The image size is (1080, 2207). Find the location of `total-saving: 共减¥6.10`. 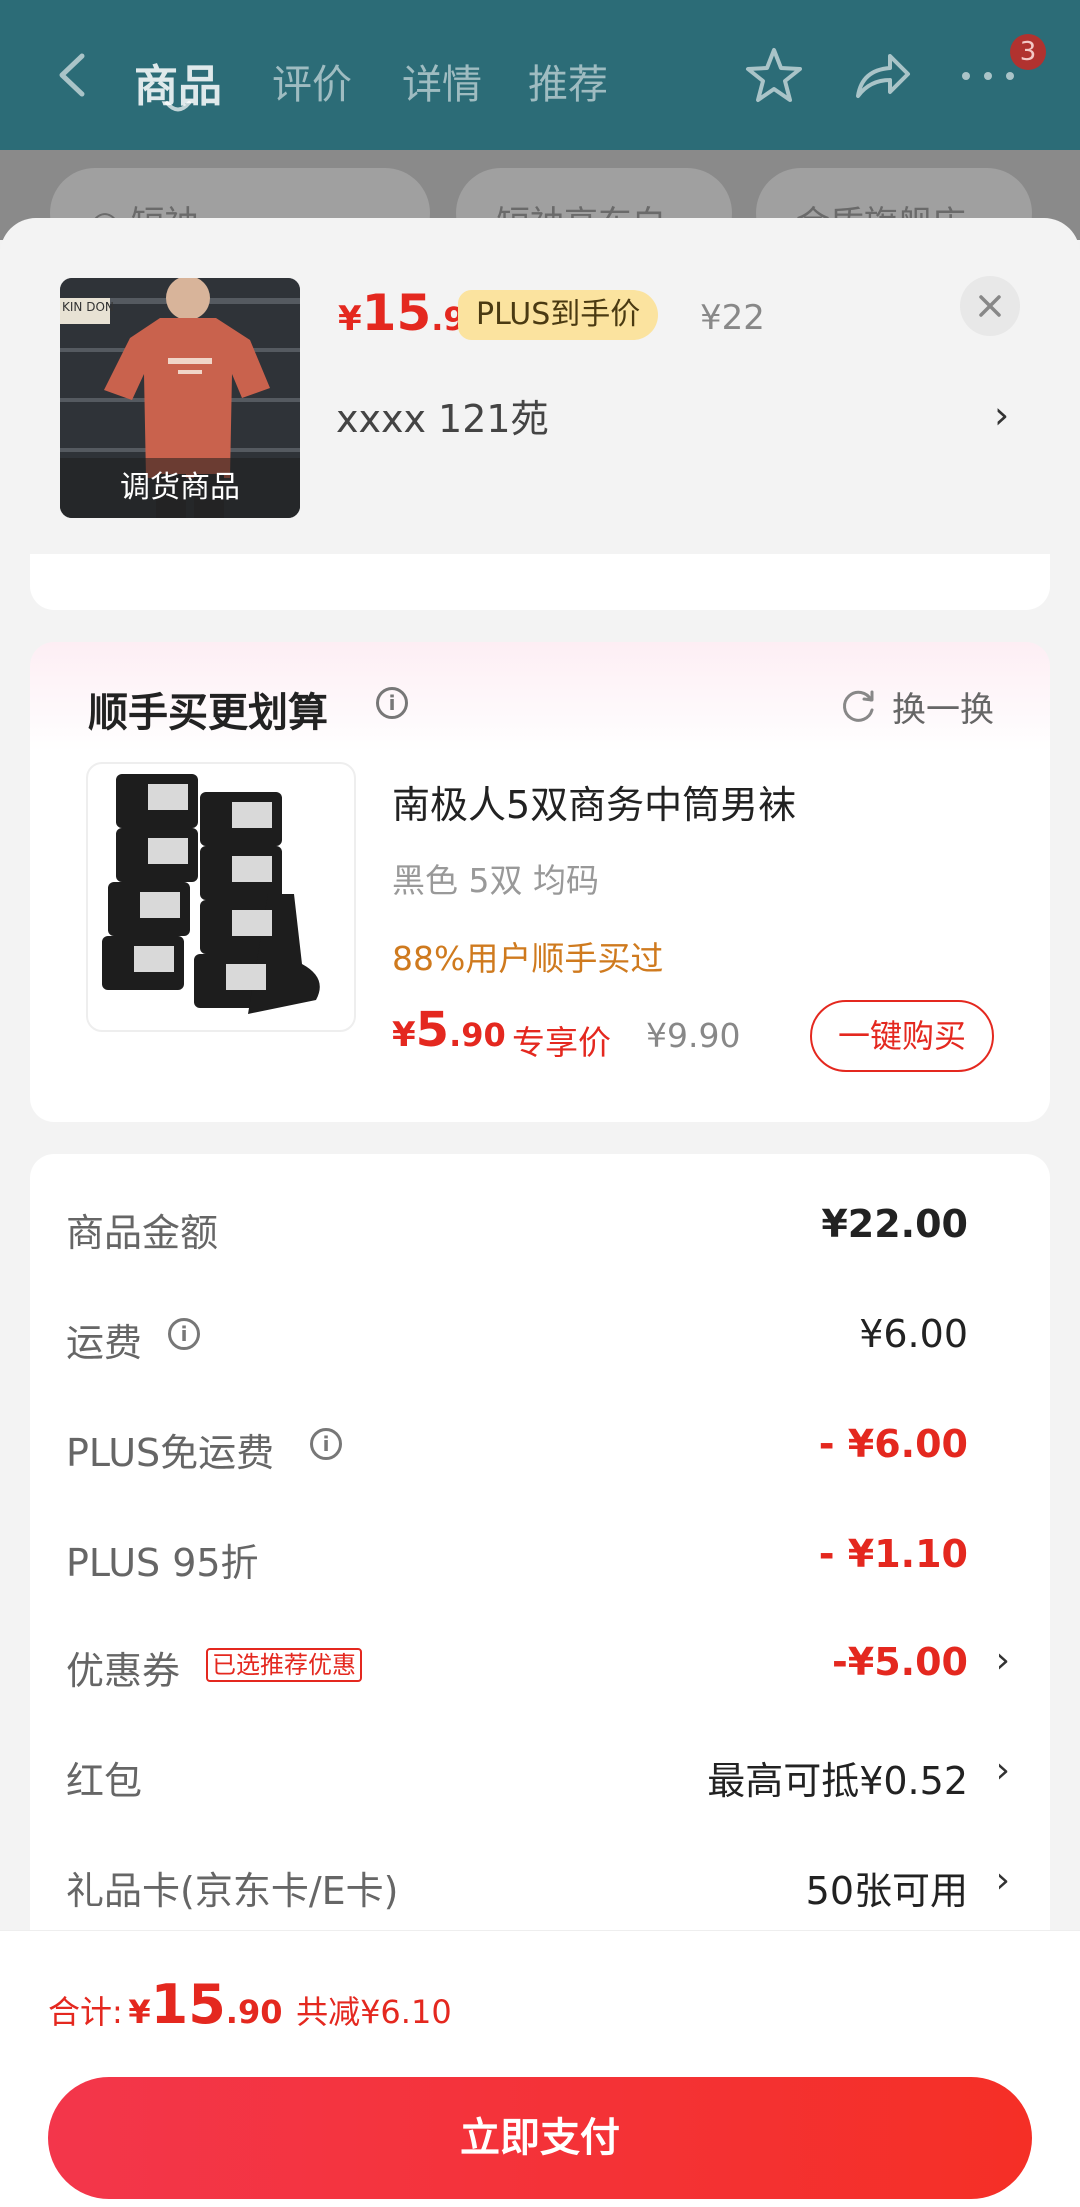

total-saving: 共减¥6.10 is located at coordinates (374, 2012).